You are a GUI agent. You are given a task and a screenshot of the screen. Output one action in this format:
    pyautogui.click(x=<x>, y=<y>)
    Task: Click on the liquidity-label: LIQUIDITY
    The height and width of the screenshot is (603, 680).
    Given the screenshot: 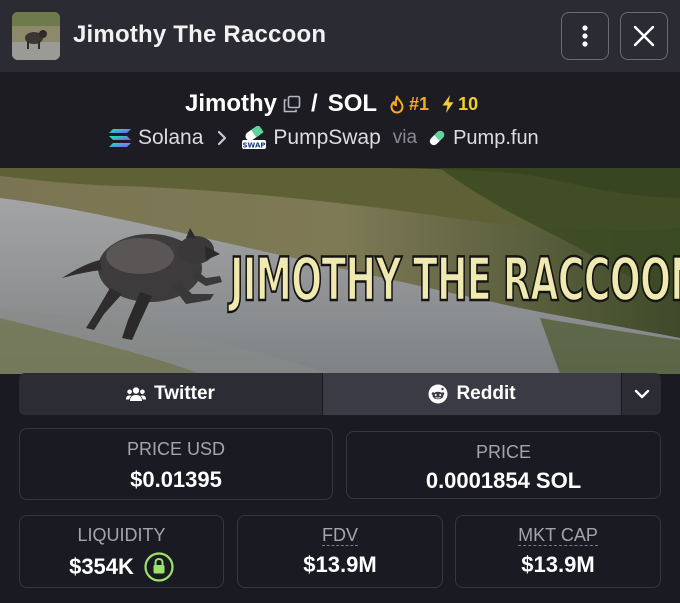 What is the action you would take?
    pyautogui.click(x=121, y=535)
    